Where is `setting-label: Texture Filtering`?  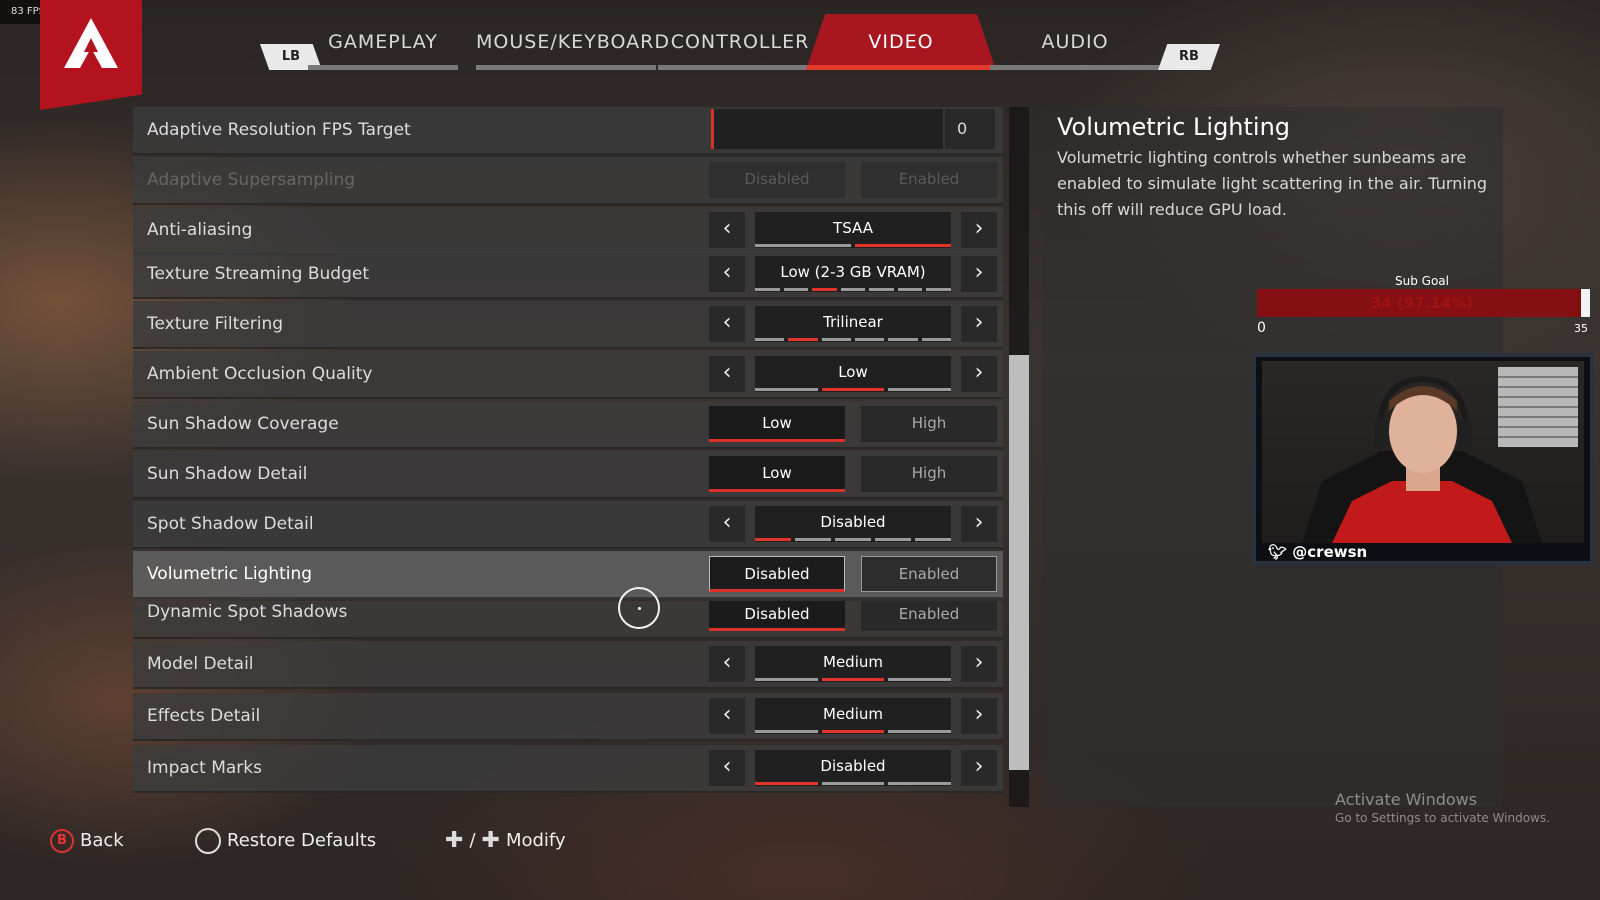
setting-label: Texture Filtering is located at coordinates (215, 324).